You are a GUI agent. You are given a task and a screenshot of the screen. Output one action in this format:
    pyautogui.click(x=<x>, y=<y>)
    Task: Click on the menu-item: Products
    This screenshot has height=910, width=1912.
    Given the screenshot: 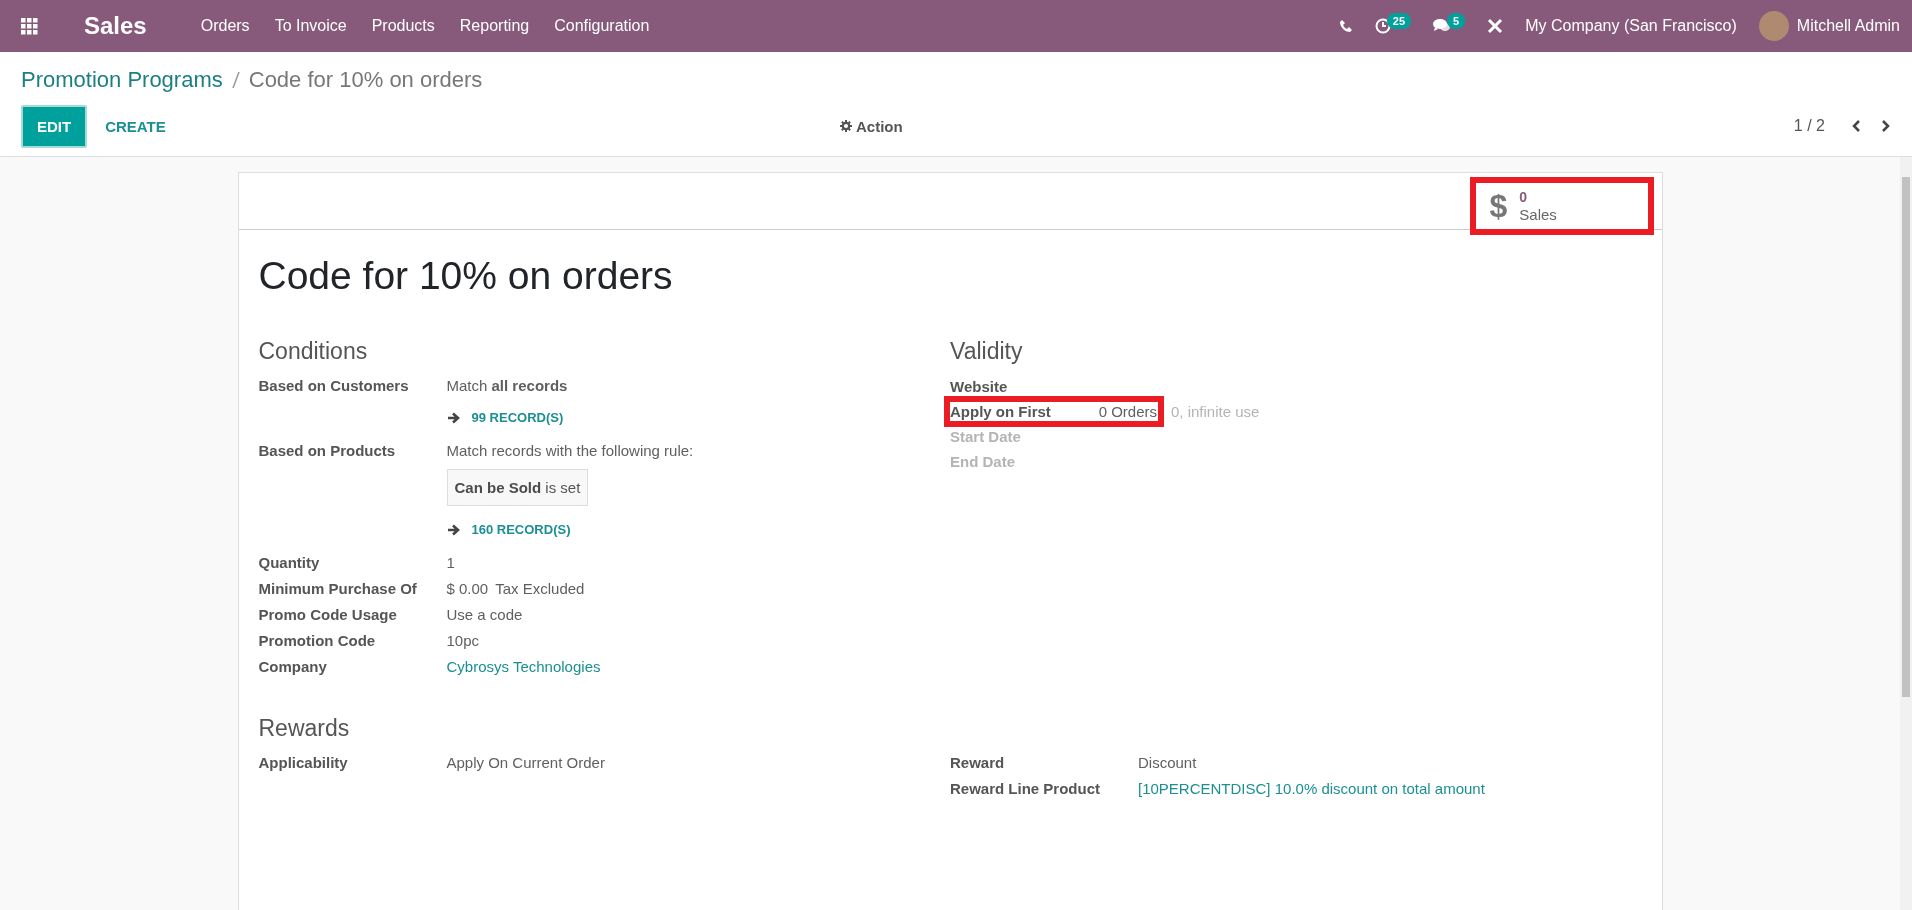 What is the action you would take?
    pyautogui.click(x=403, y=26)
    